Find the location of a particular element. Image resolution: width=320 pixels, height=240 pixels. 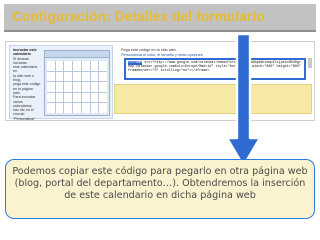

calendar-preview-thumbnail is located at coordinates (77, 83).